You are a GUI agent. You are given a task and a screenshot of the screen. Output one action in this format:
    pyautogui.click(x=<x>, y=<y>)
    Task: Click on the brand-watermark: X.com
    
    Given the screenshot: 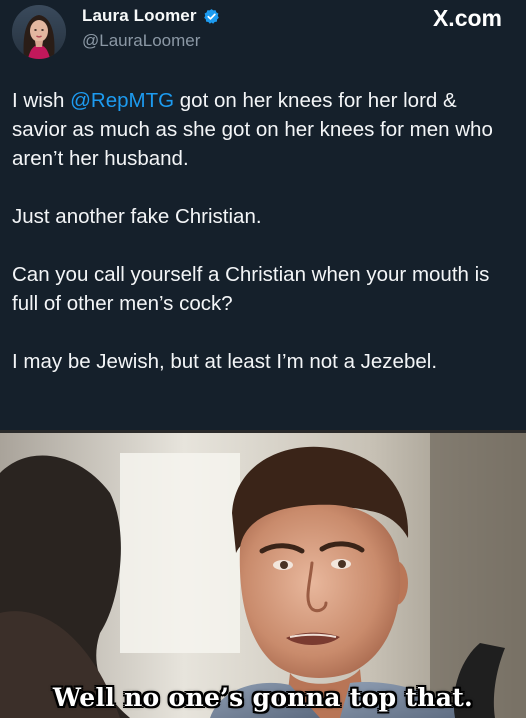 What is the action you would take?
    pyautogui.click(x=467, y=18)
    